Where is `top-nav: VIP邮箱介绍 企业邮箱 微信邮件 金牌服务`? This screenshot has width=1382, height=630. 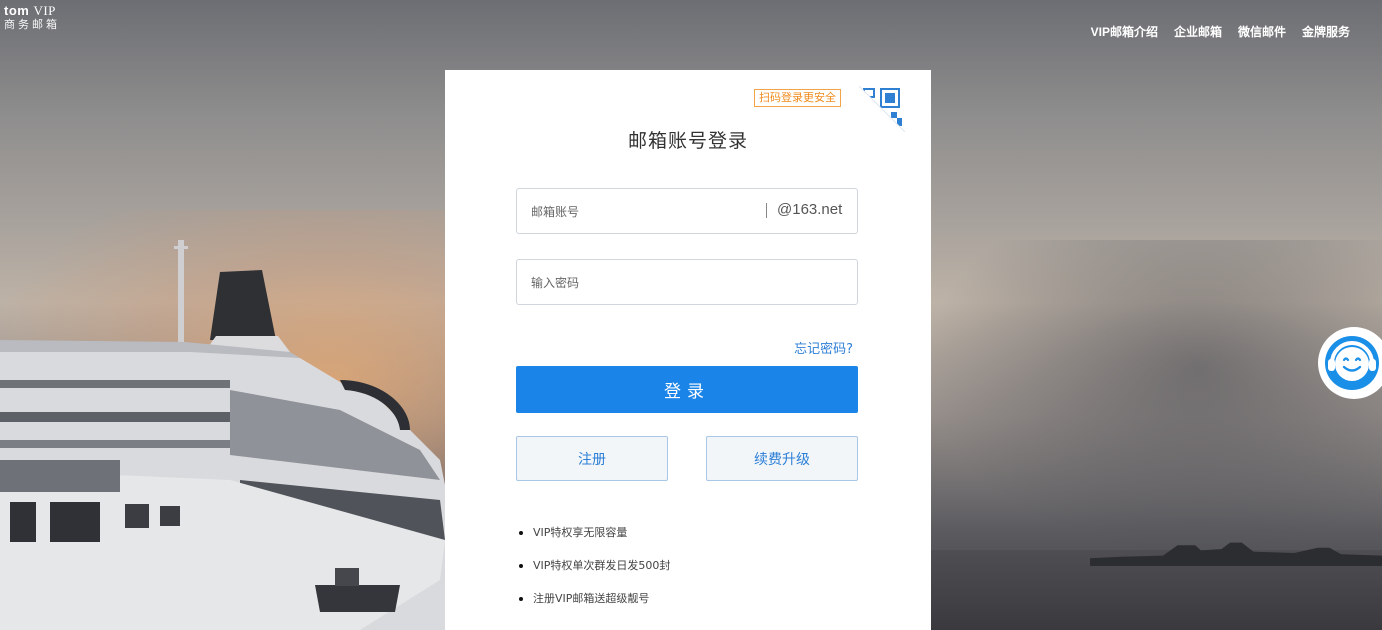 top-nav: VIP邮箱介绍 企业邮箱 微信邮件 金牌服务 is located at coordinates (1220, 31).